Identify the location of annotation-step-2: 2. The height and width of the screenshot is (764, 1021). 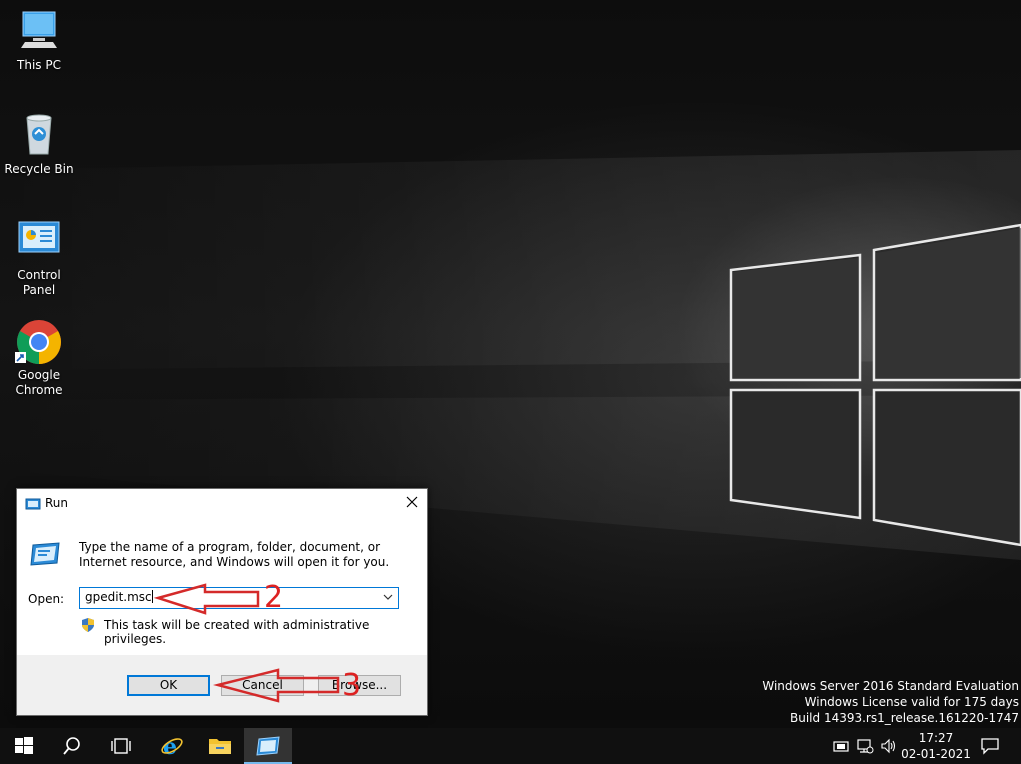
(274, 597).